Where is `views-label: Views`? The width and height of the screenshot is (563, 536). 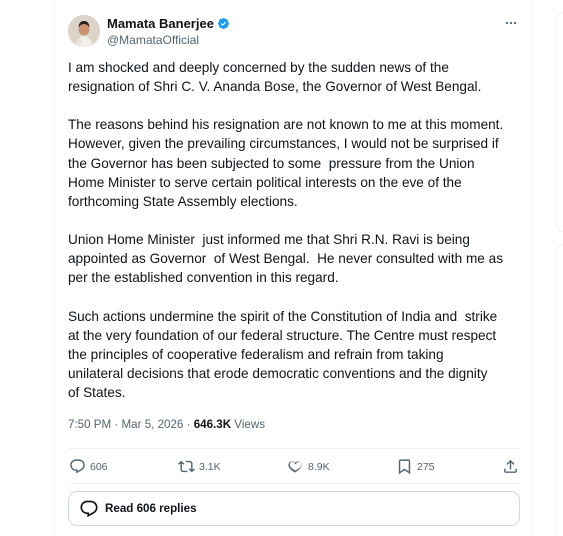
views-label: Views is located at coordinates (248, 424).